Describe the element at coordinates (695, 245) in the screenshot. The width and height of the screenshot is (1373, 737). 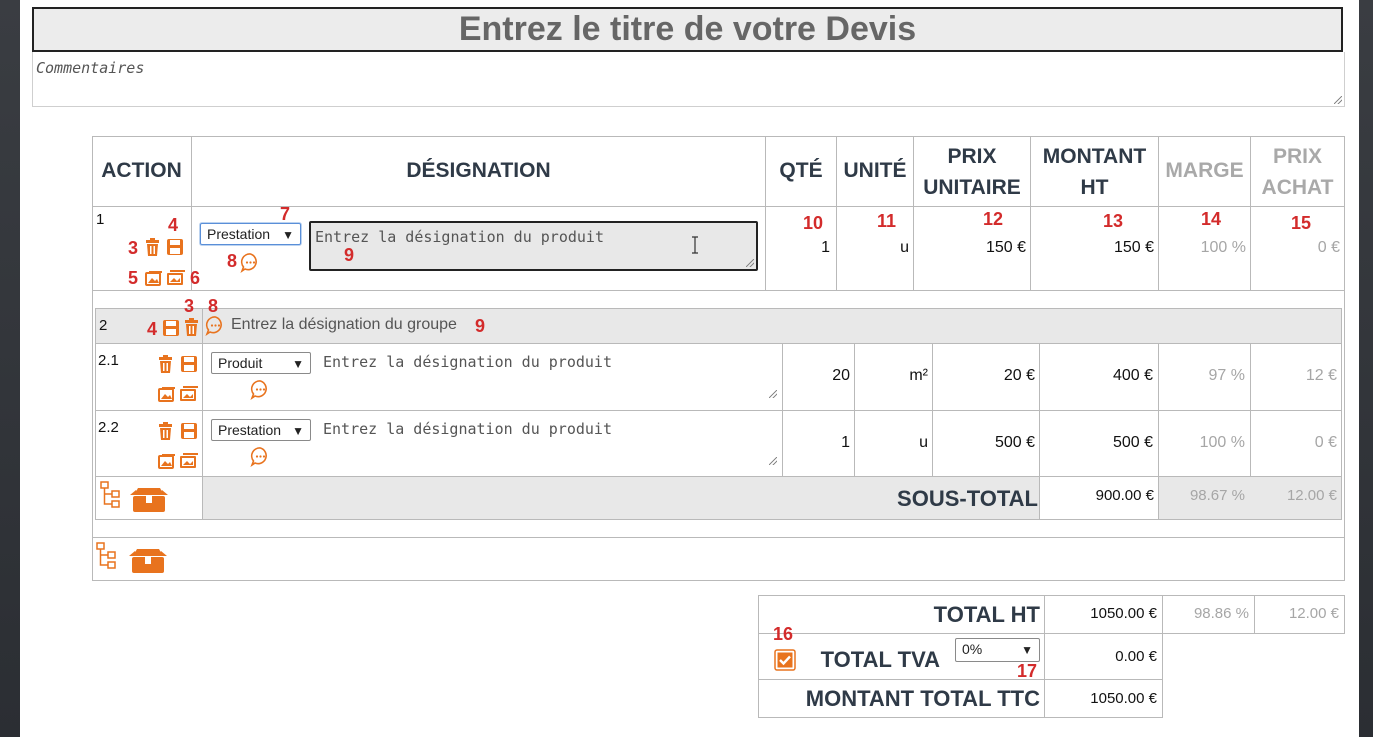
I see `text-cursor-icon` at that location.